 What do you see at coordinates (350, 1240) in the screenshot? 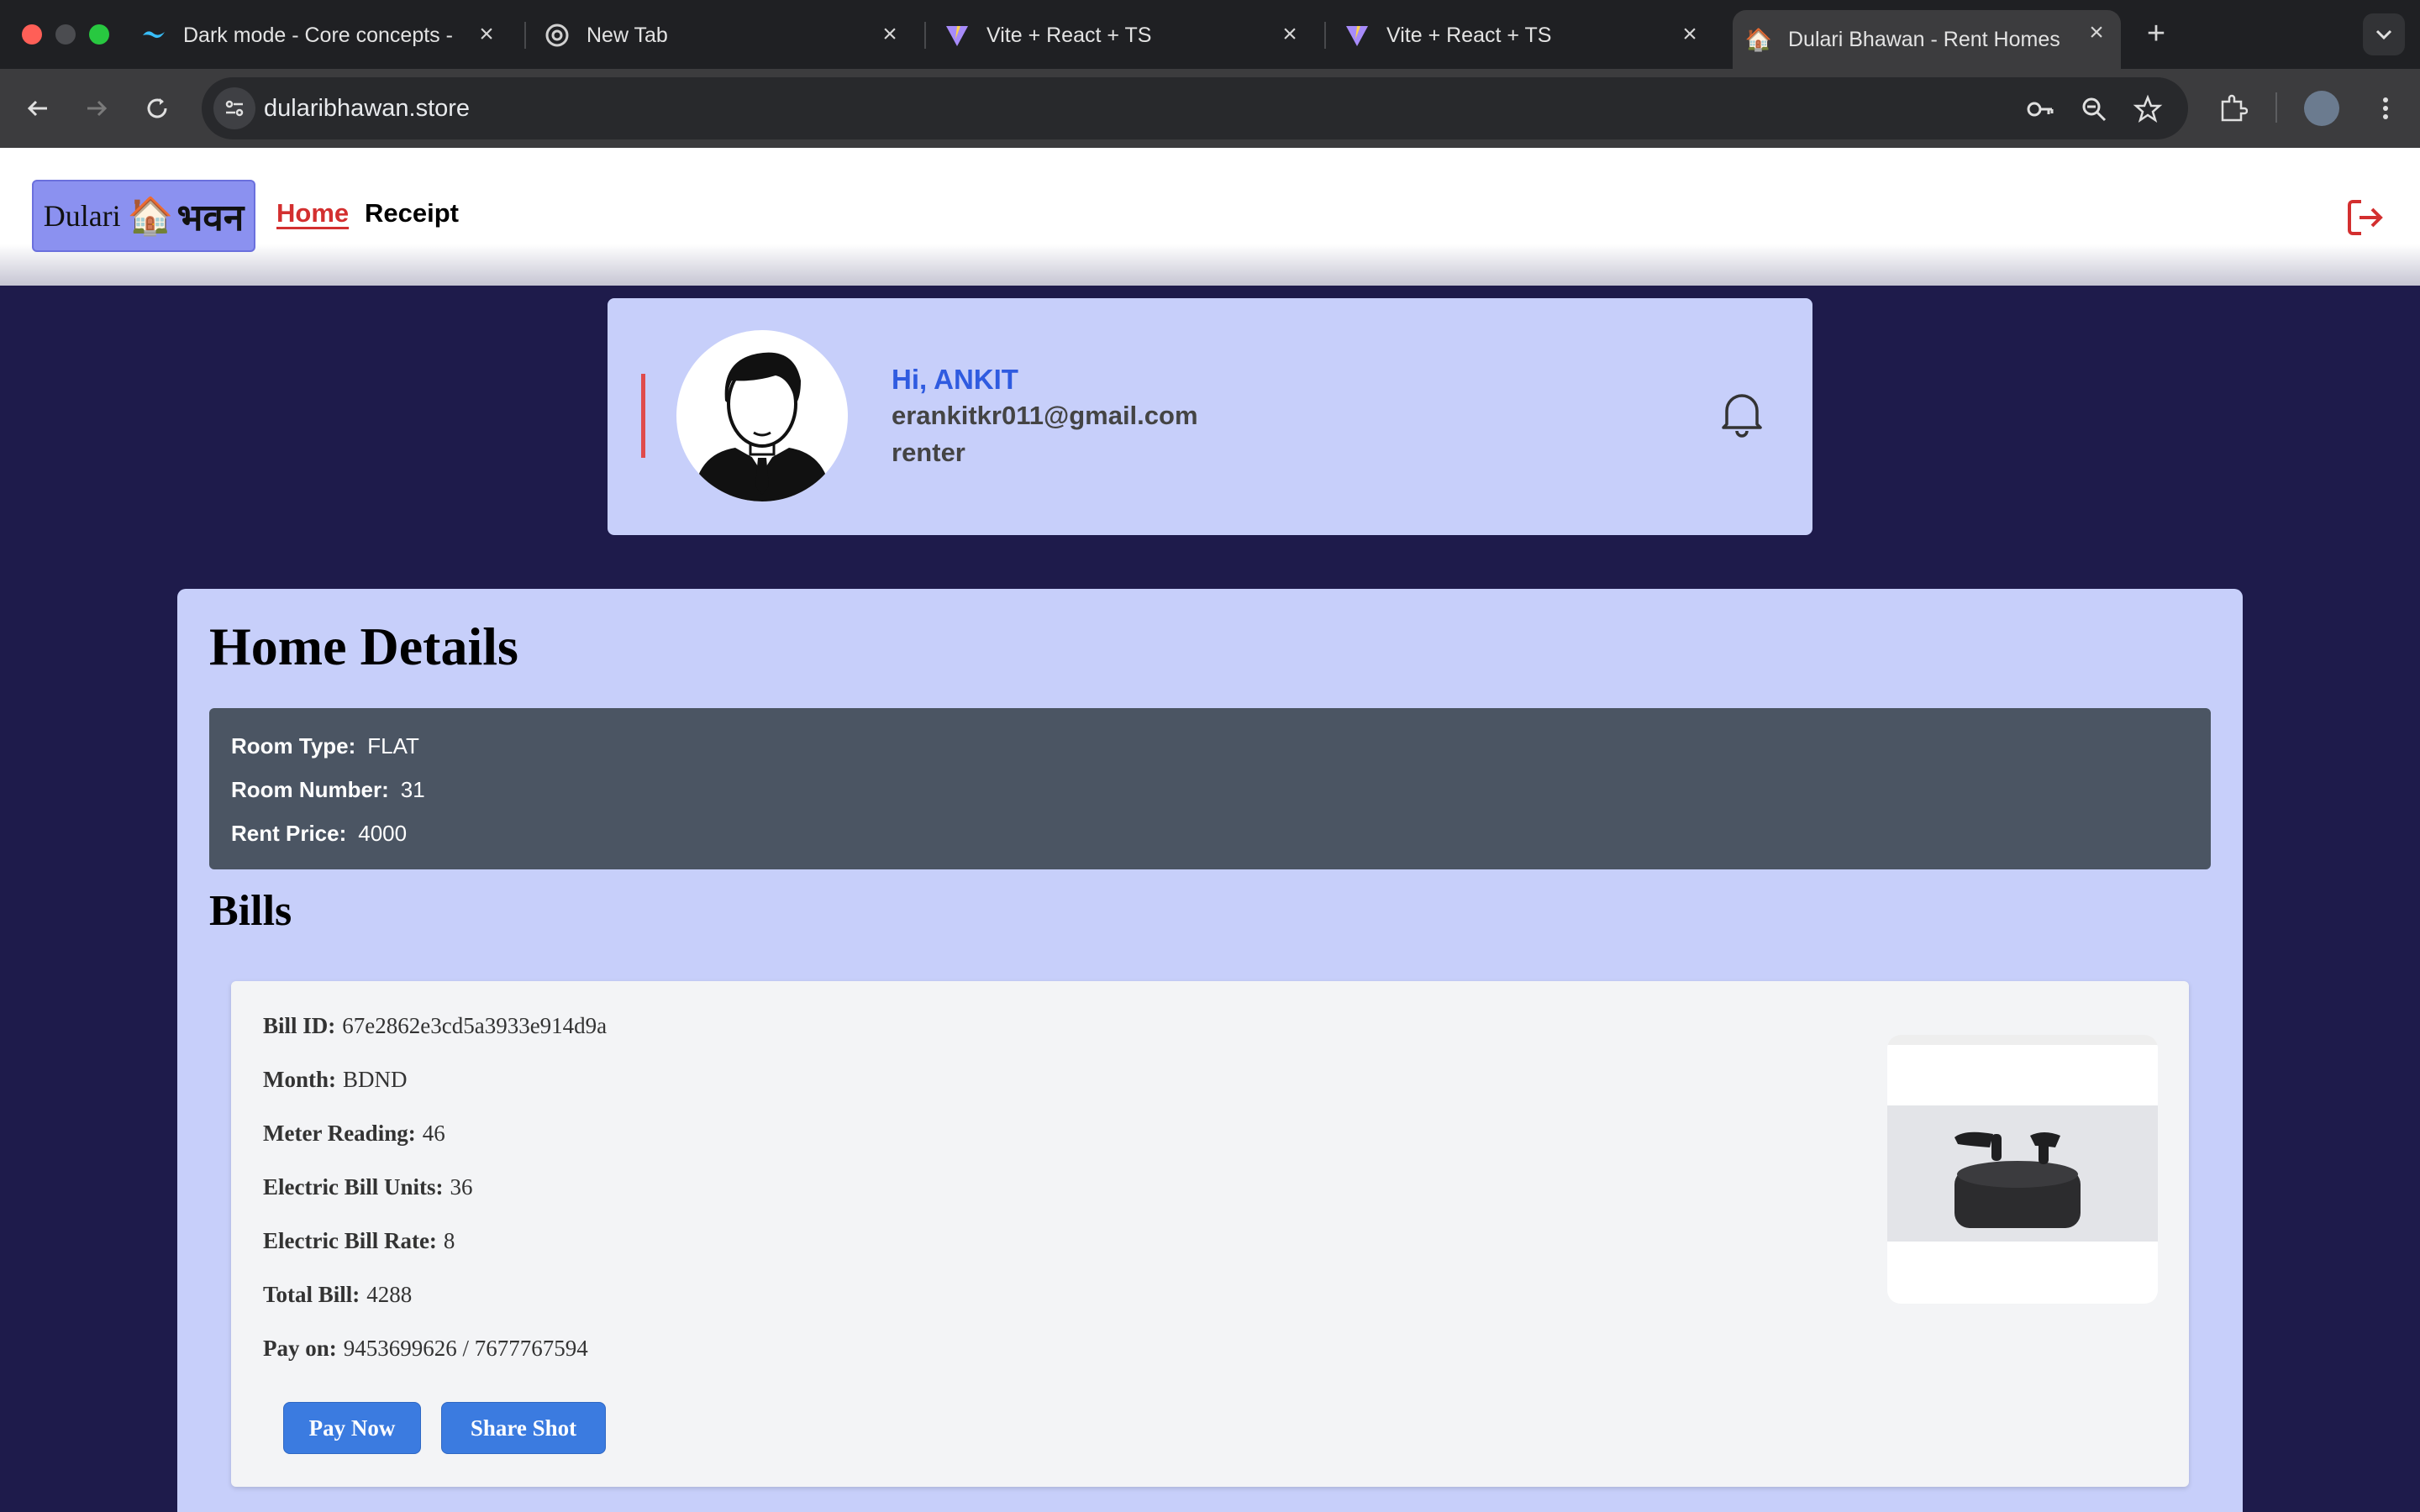
I see `electric-rate-label: Electric Bill Rate:` at bounding box center [350, 1240].